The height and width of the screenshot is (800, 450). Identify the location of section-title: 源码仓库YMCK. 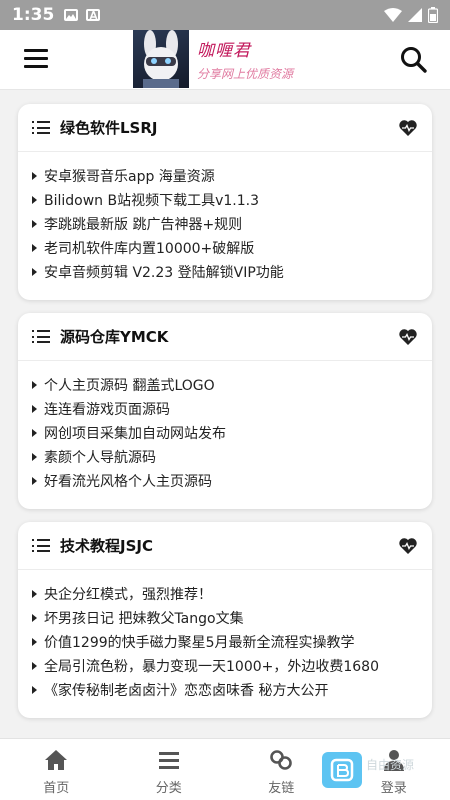
(114, 337).